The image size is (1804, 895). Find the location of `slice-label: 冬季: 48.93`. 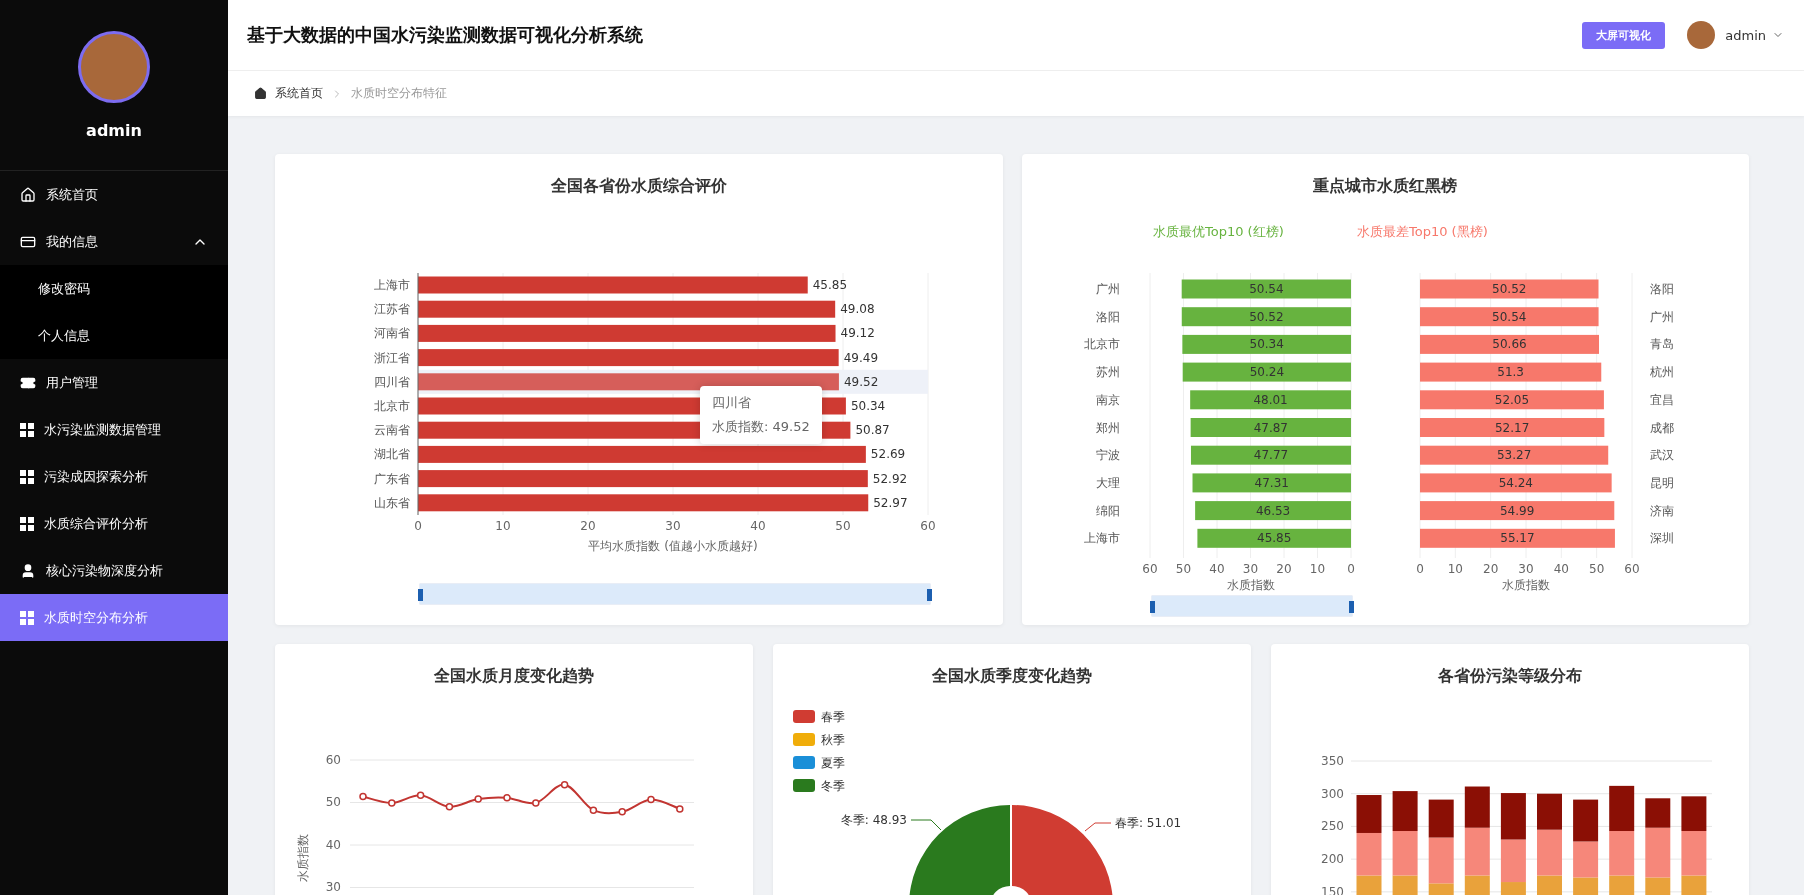

slice-label: 冬季: 48.93 is located at coordinates (873, 820).